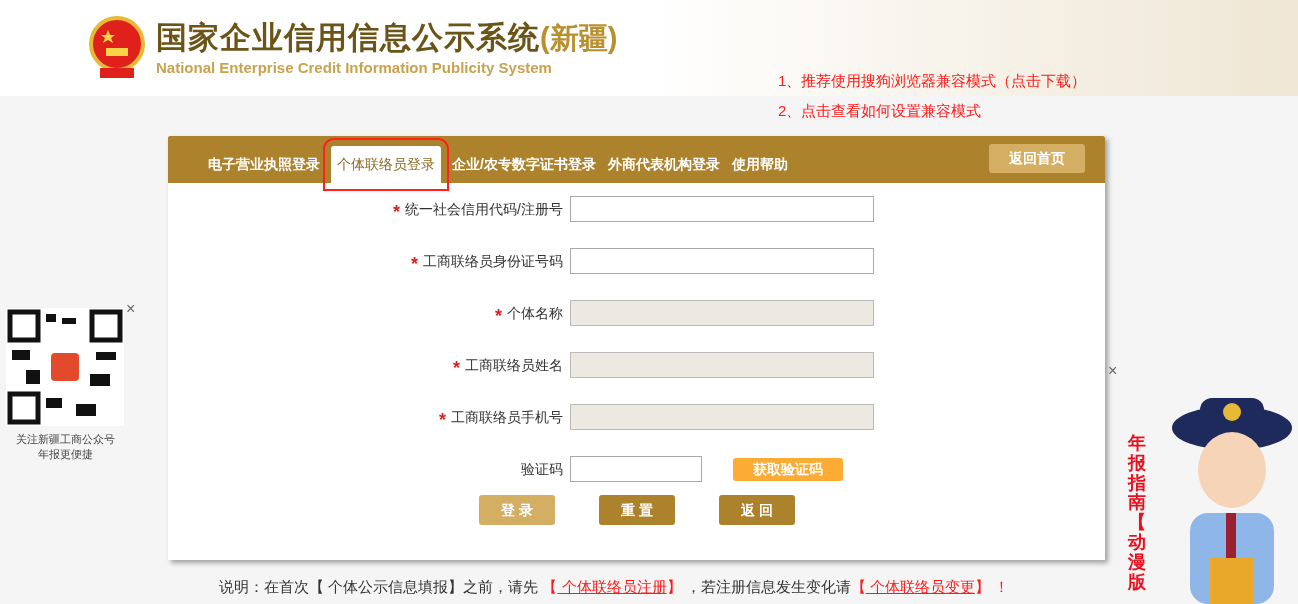  What do you see at coordinates (493, 261) in the screenshot?
I see `field-label: 工商联络员身份证号码` at bounding box center [493, 261].